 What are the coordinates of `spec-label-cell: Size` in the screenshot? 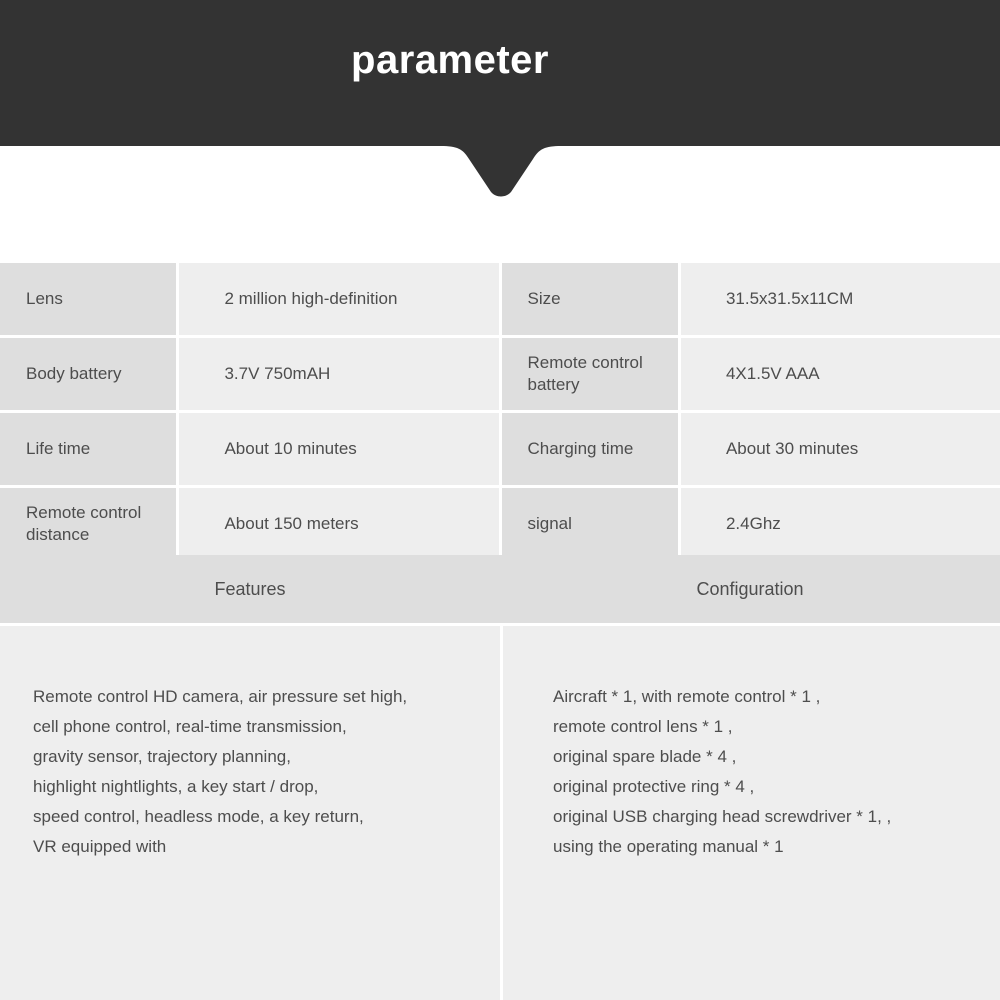 It's located at (589, 299).